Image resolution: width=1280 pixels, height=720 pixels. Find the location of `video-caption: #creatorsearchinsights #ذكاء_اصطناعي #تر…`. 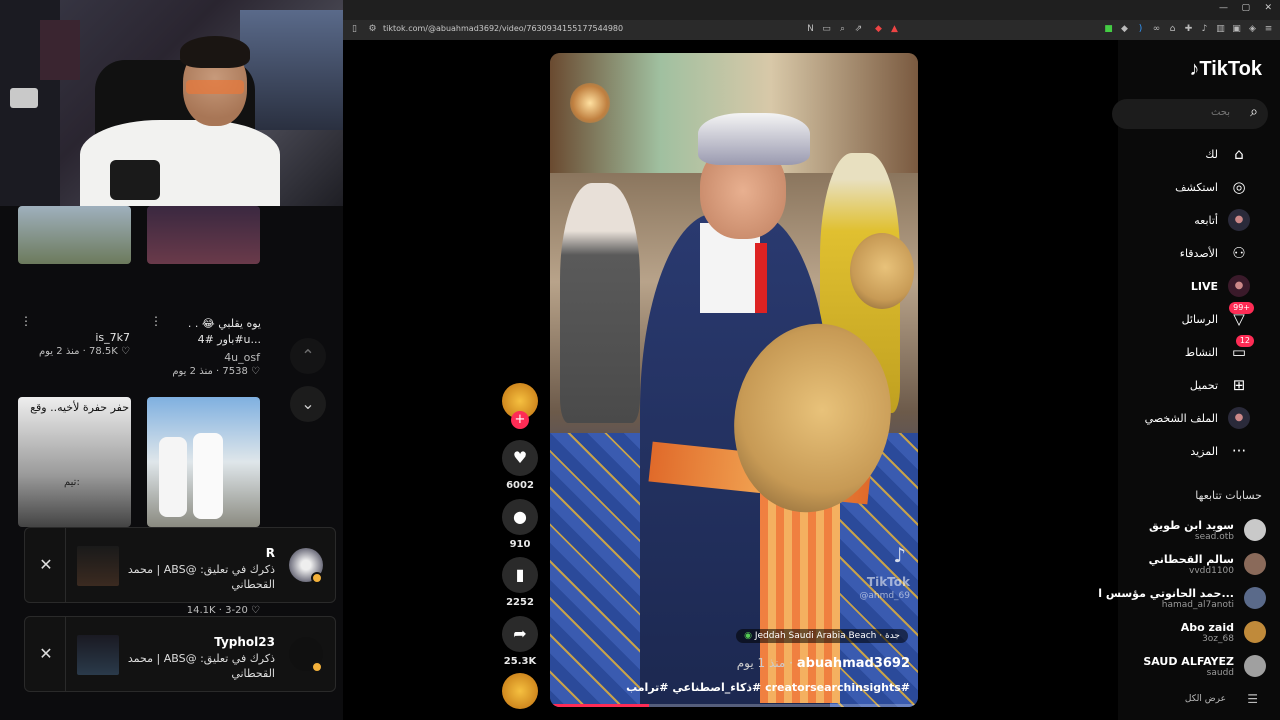

video-caption: #creatorsearchinsights #ذكاء_اصطناعي #تر… is located at coordinates (745, 687).